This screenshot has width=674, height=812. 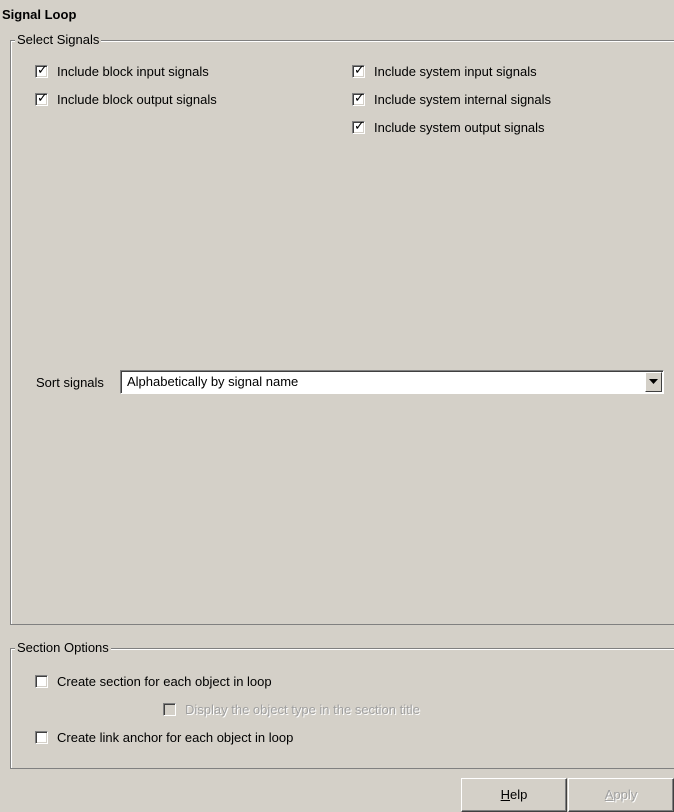 I want to click on dropdown-button, so click(x=653, y=382).